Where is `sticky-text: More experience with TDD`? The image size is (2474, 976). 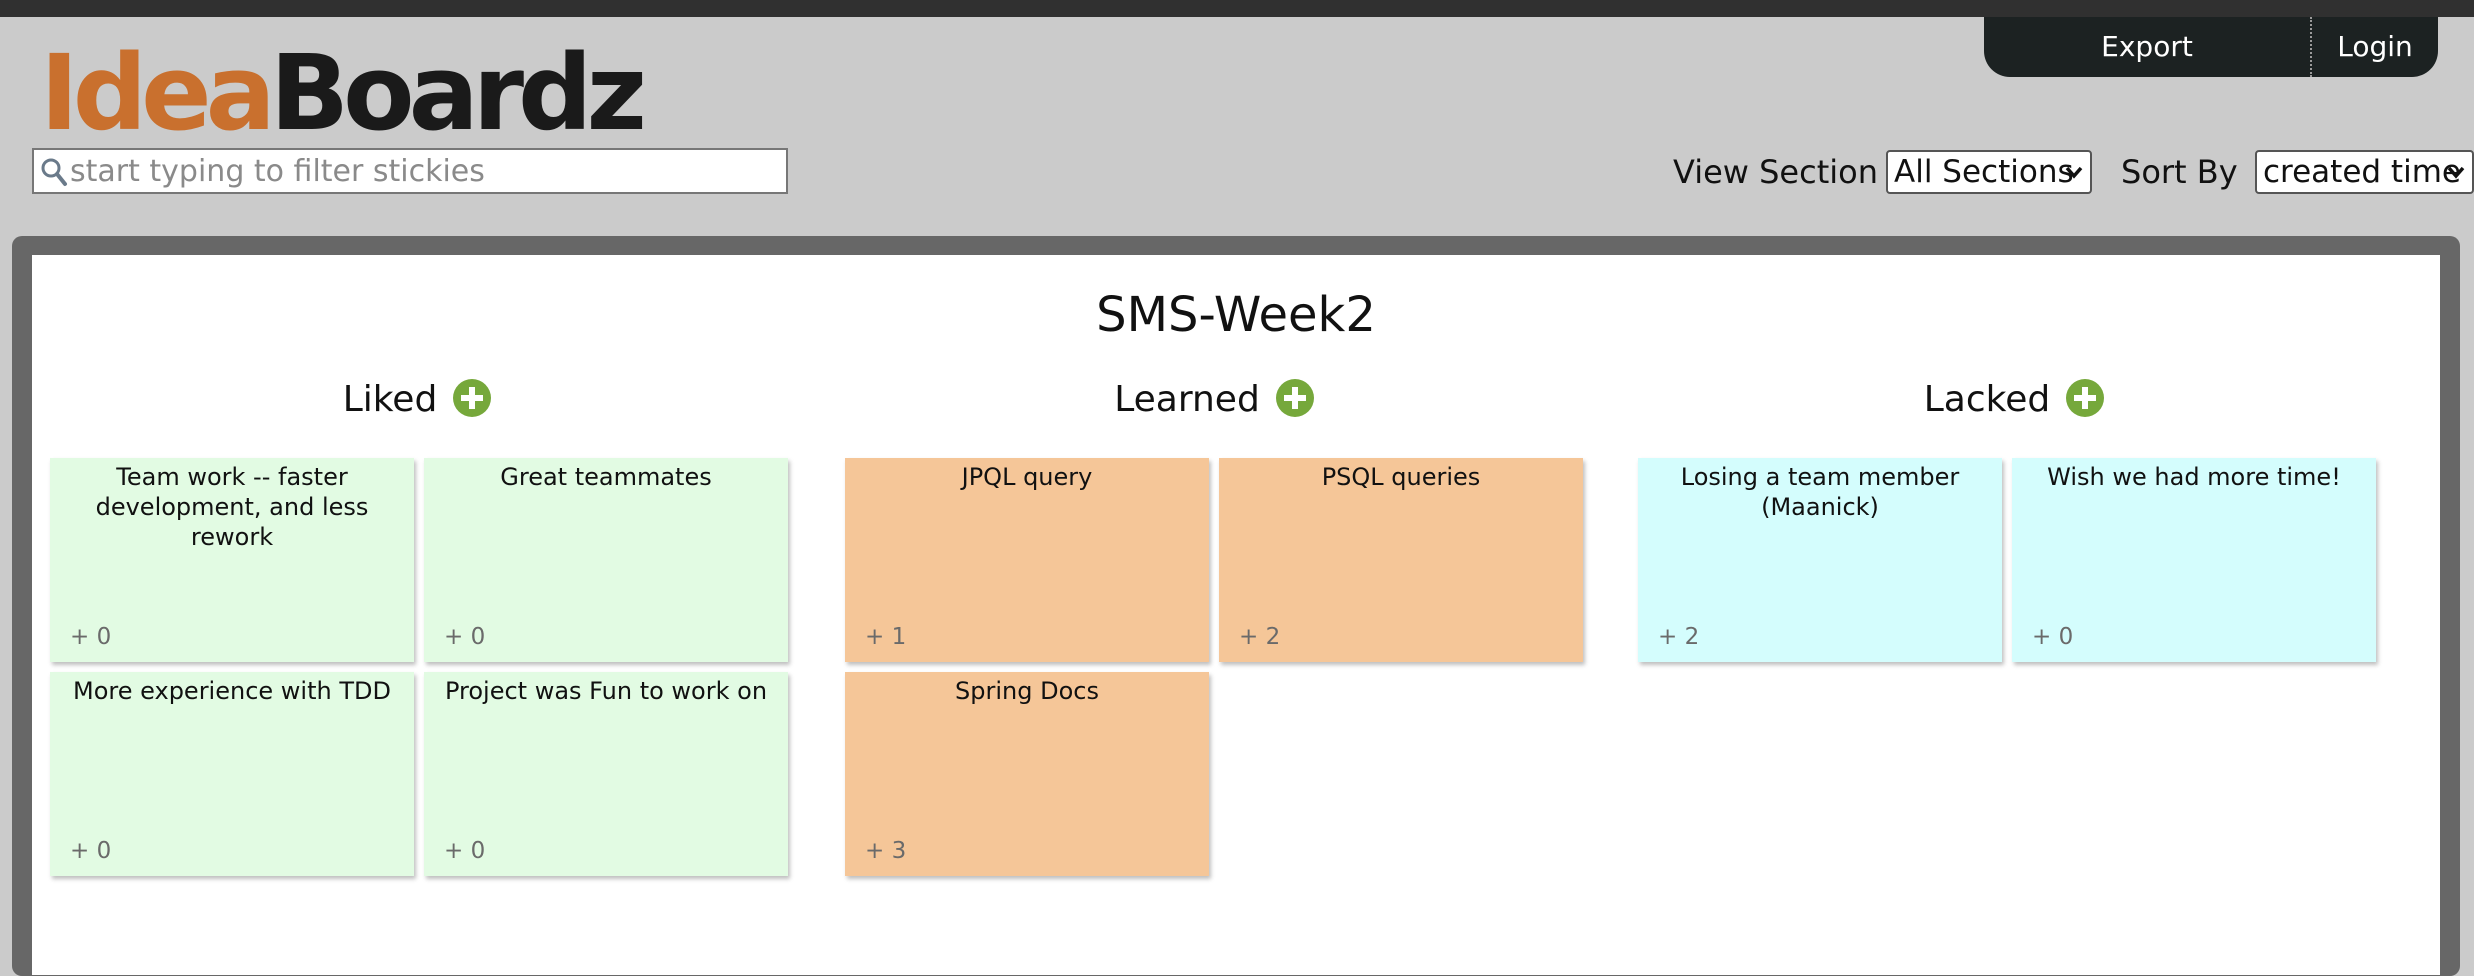
sticky-text: More experience with TDD is located at coordinates (232, 691).